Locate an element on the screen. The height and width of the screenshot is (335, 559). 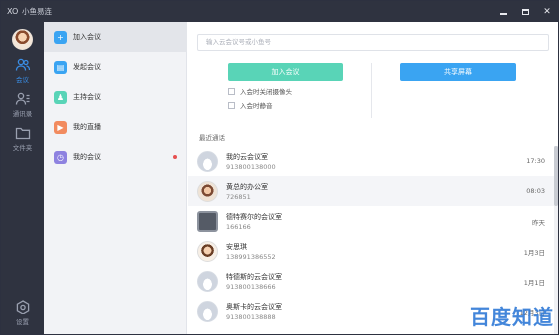
rail-item-contacts: 通讯录 is located at coordinates (22, 105).